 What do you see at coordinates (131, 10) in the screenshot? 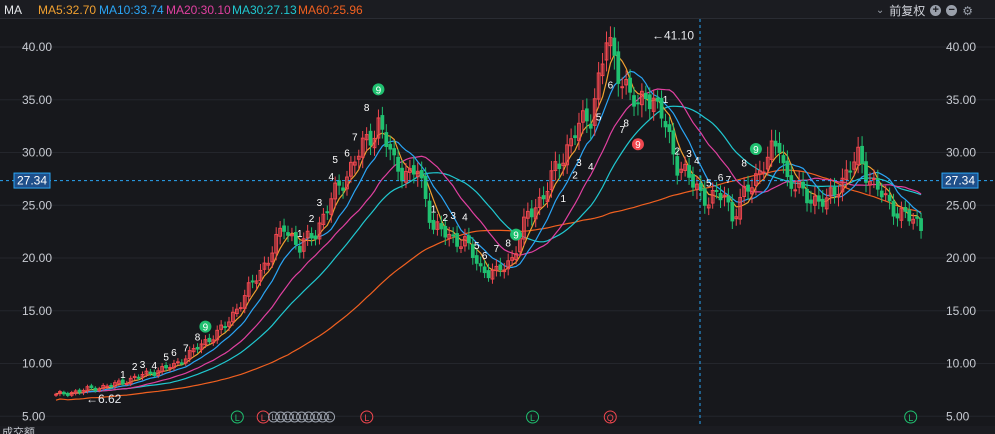
I see `ma10-label: MA10:33.74` at bounding box center [131, 10].